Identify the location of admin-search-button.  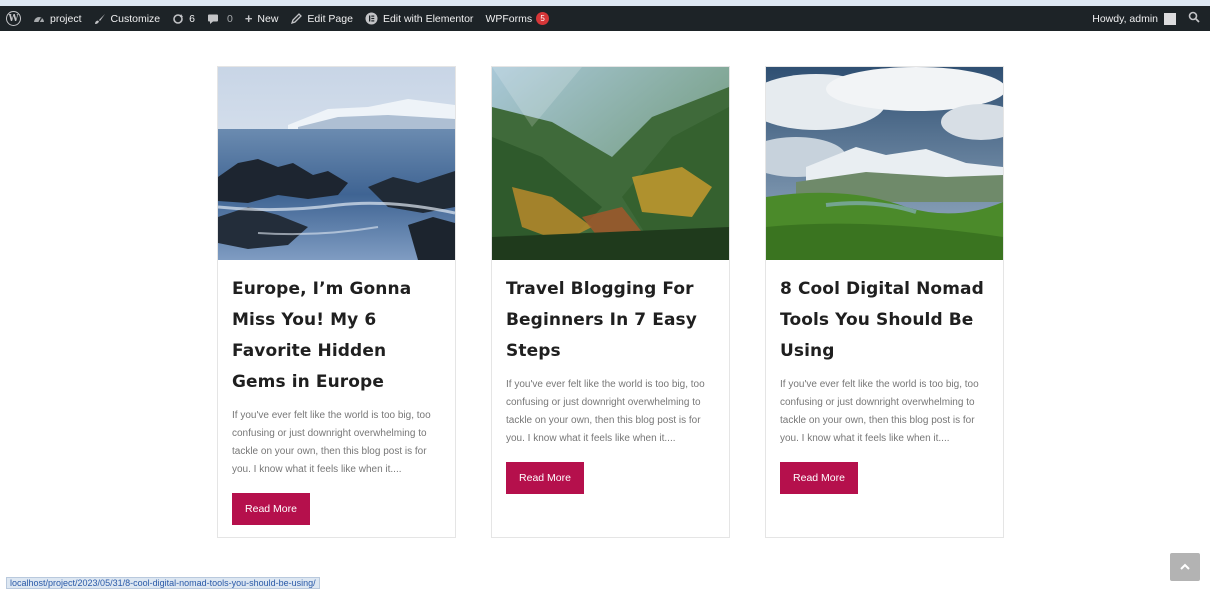
(1194, 18).